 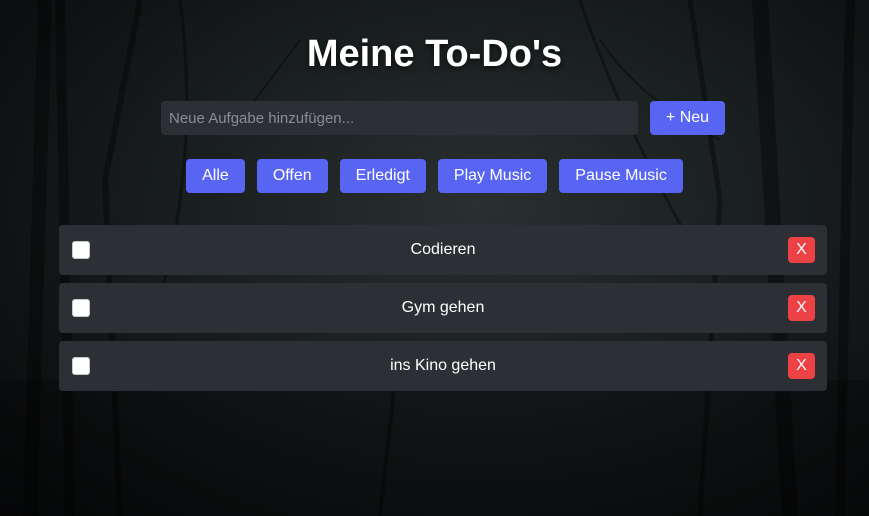 I want to click on new-task-input, so click(x=399, y=118).